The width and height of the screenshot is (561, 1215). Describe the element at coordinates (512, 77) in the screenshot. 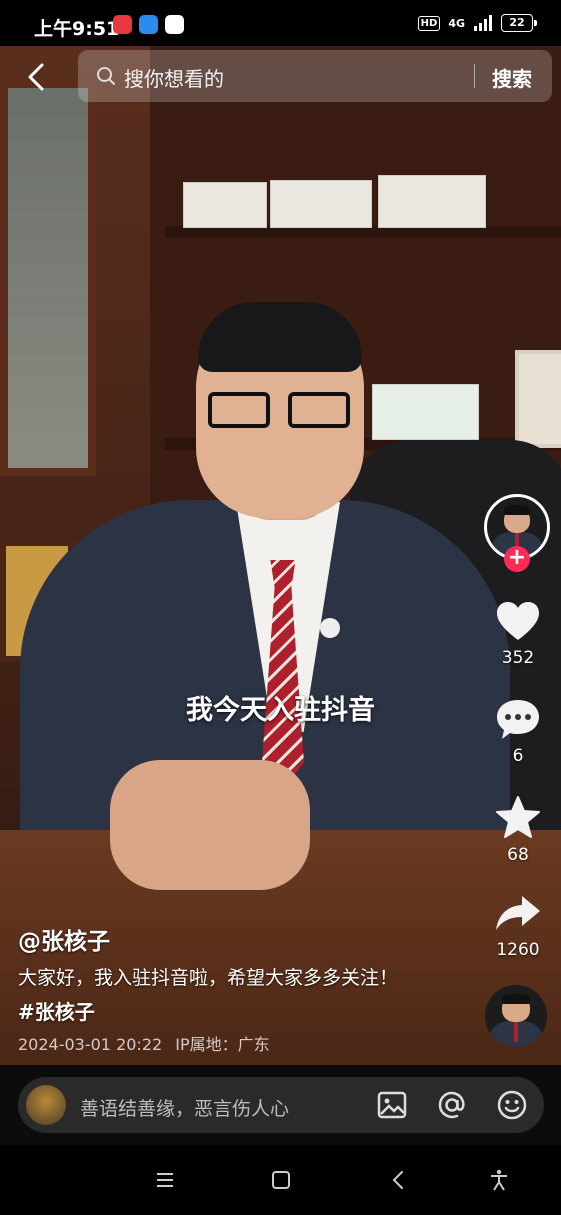

I see `search-button: 搜索` at that location.